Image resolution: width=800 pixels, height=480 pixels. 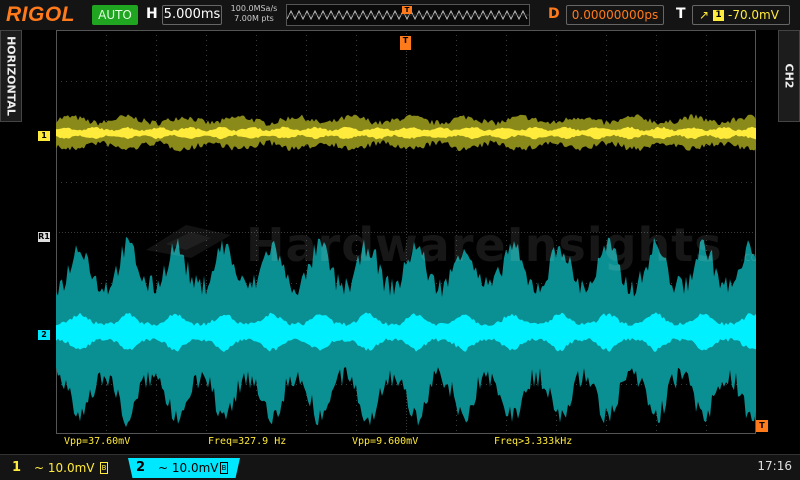 I want to click on ref-r1-marker: R1, so click(x=44, y=237).